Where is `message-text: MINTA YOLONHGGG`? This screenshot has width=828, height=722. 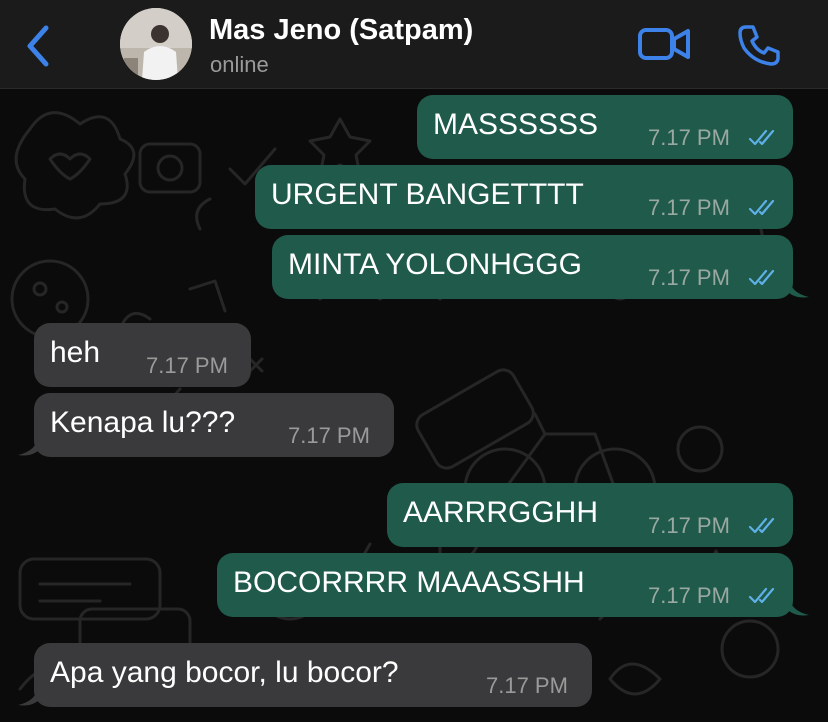 message-text: MINTA YOLONHGGG is located at coordinates (435, 264).